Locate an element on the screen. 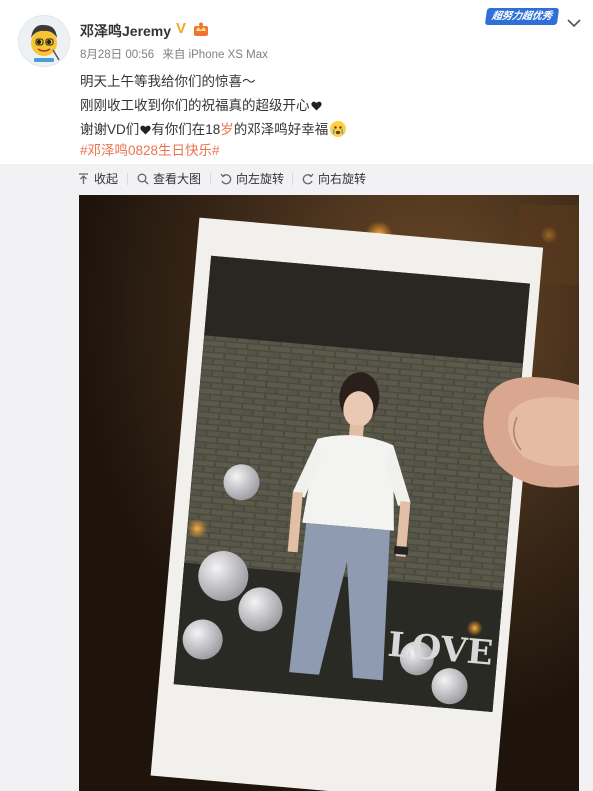 The image size is (593, 791). post-text-line-3: 谢谢VD们 有你们在18岁的邓泽鸣好幸福 is located at coordinates (213, 128).